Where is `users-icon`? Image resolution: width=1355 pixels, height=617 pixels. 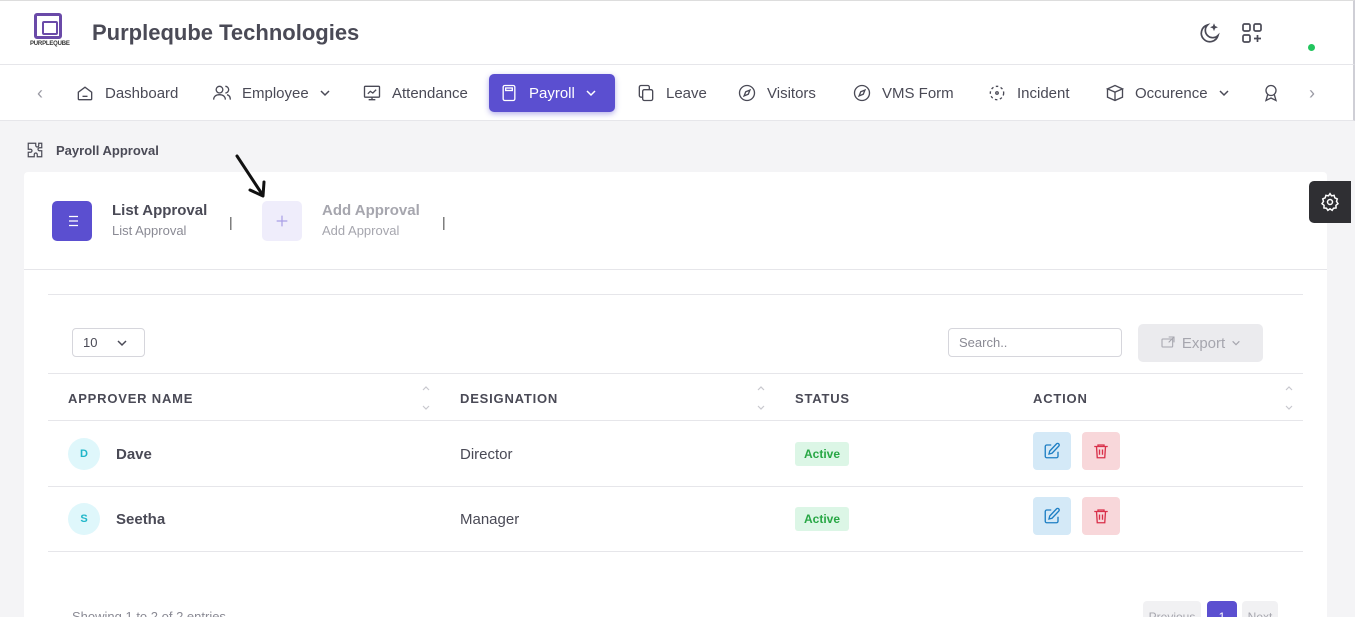 users-icon is located at coordinates (222, 92).